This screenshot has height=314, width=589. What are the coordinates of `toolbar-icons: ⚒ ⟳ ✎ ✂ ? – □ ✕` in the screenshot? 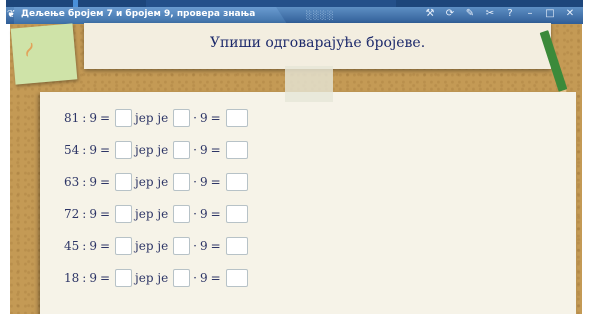 It's located at (500, 13).